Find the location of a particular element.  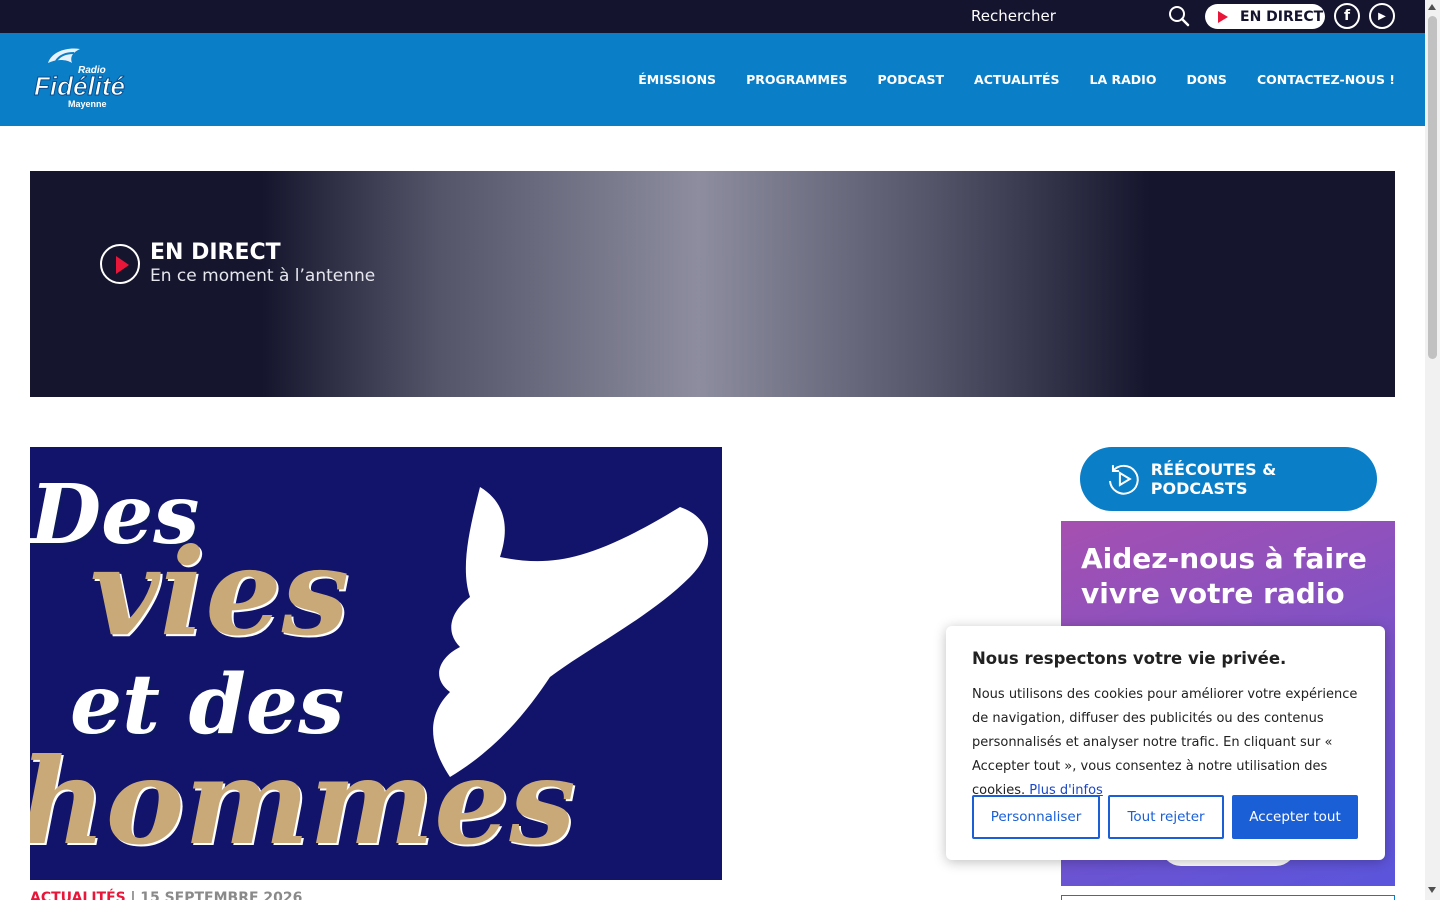

article-category: ACTUALITÉS is located at coordinates (78, 895).